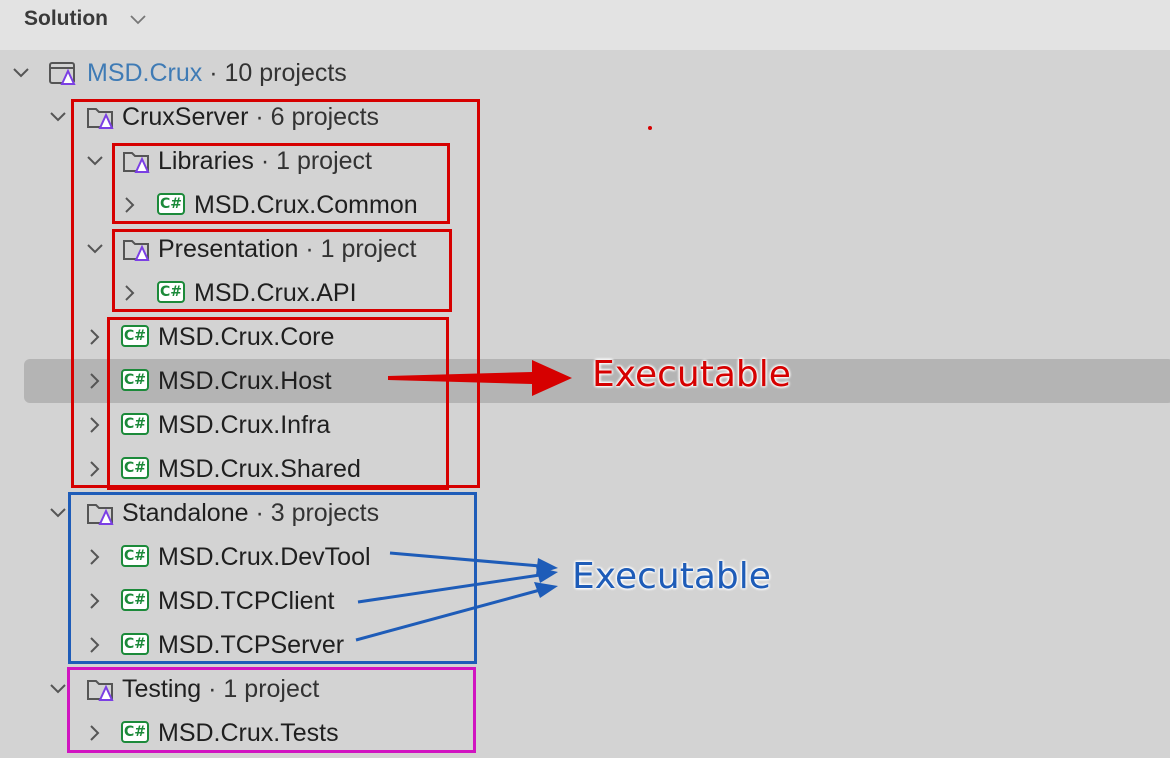 This screenshot has height=758, width=1170. I want to click on arrow-devtool-executable, so click(473, 563).